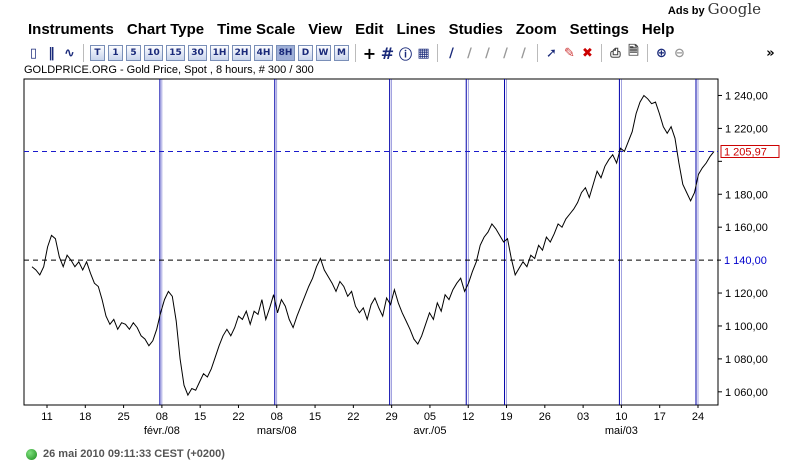 The width and height of the screenshot is (795, 463). What do you see at coordinates (746, 228) in the screenshot?
I see `y-axis-tick-label: 1 160,00` at bounding box center [746, 228].